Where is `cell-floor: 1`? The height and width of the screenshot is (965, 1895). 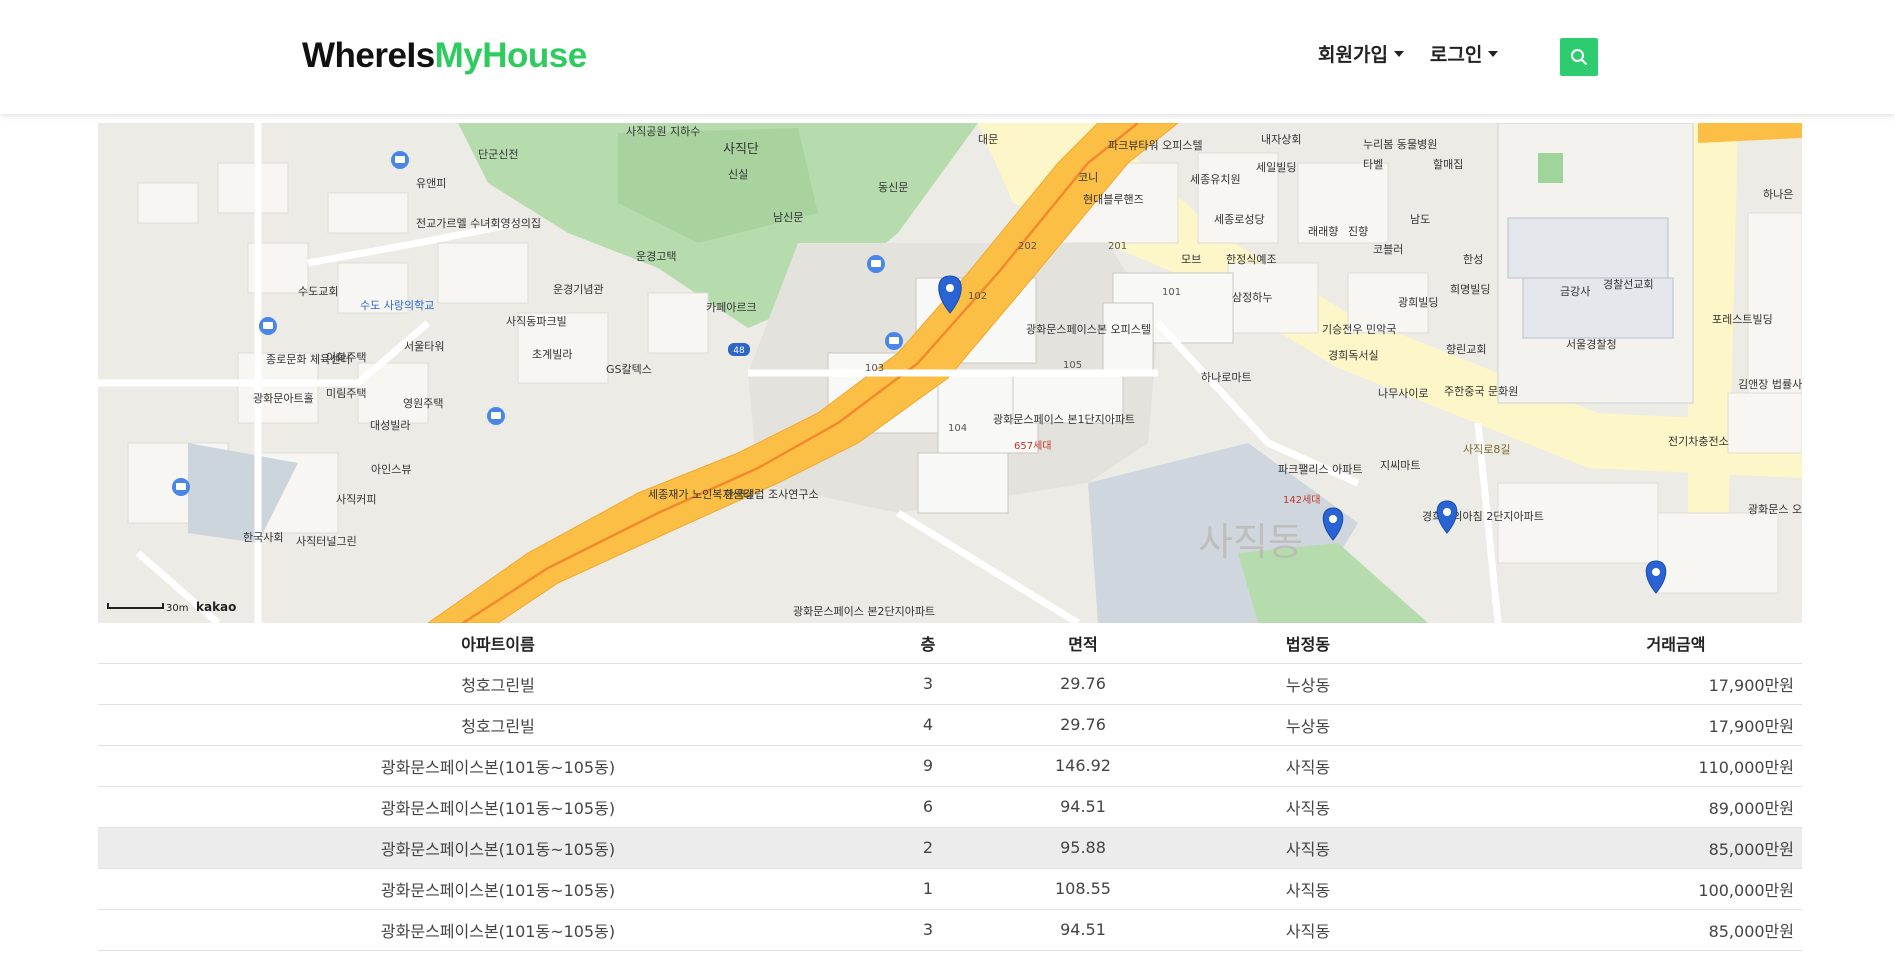
cell-floor: 1 is located at coordinates (928, 889).